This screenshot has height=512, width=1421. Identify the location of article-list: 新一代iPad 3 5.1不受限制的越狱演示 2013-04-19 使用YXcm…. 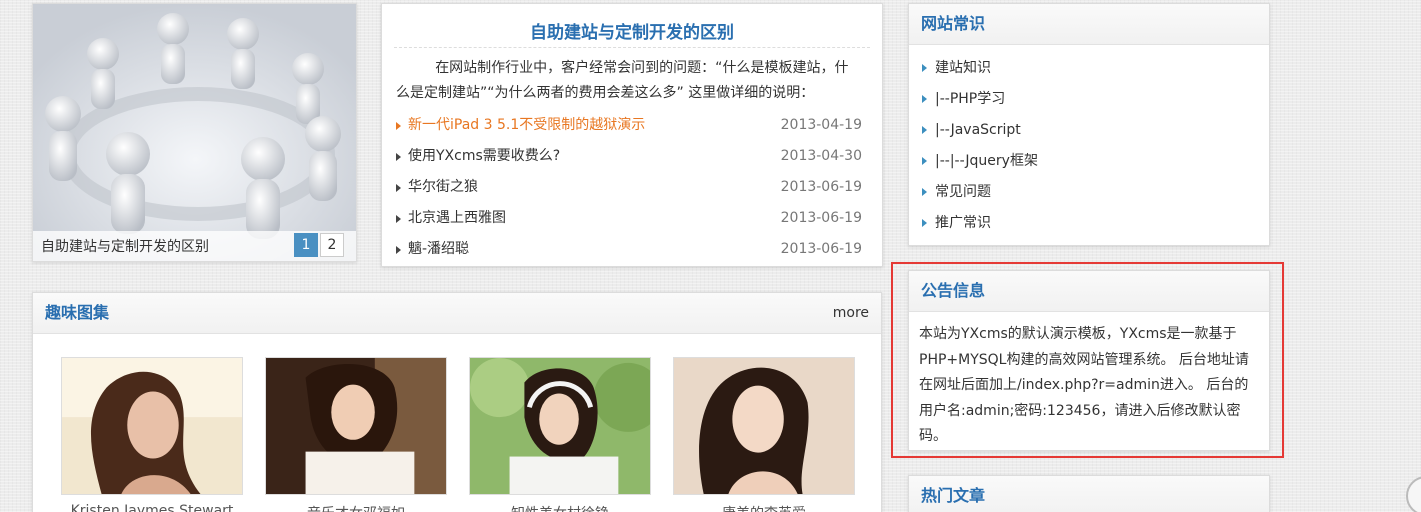
(628, 187).